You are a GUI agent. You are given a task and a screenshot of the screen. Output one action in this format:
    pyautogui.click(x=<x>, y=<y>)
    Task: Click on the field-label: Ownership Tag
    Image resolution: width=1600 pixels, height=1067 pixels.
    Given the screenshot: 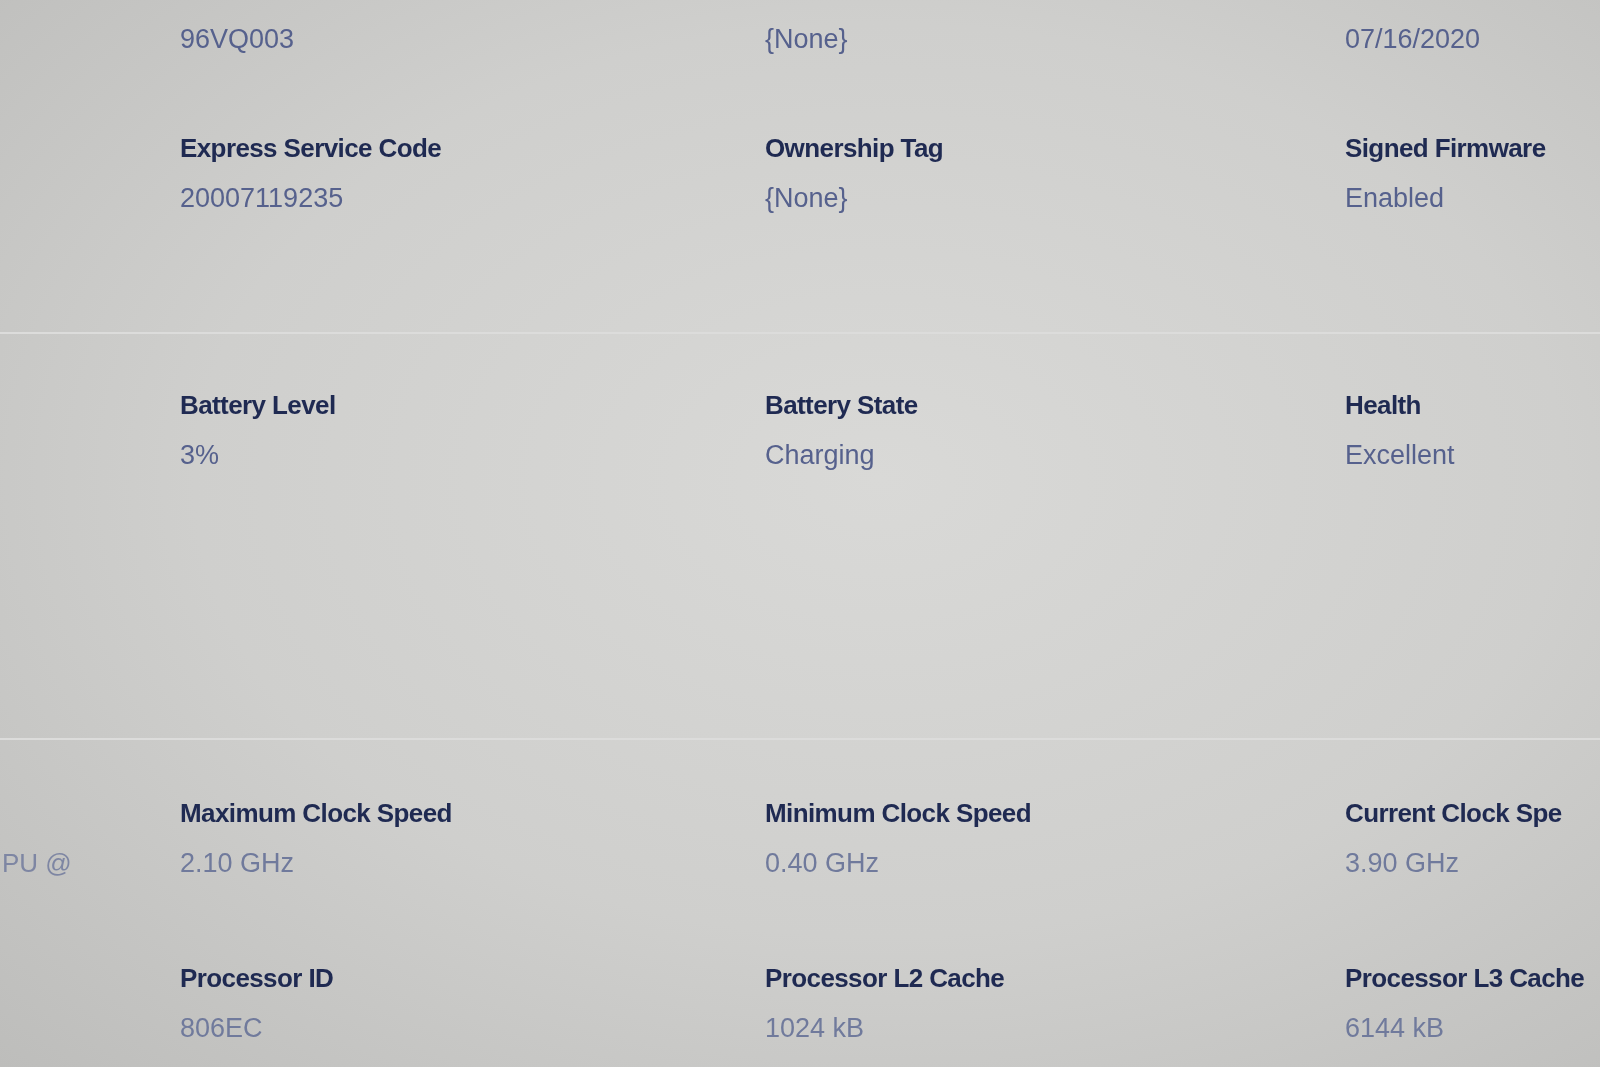 What is the action you would take?
    pyautogui.click(x=854, y=148)
    